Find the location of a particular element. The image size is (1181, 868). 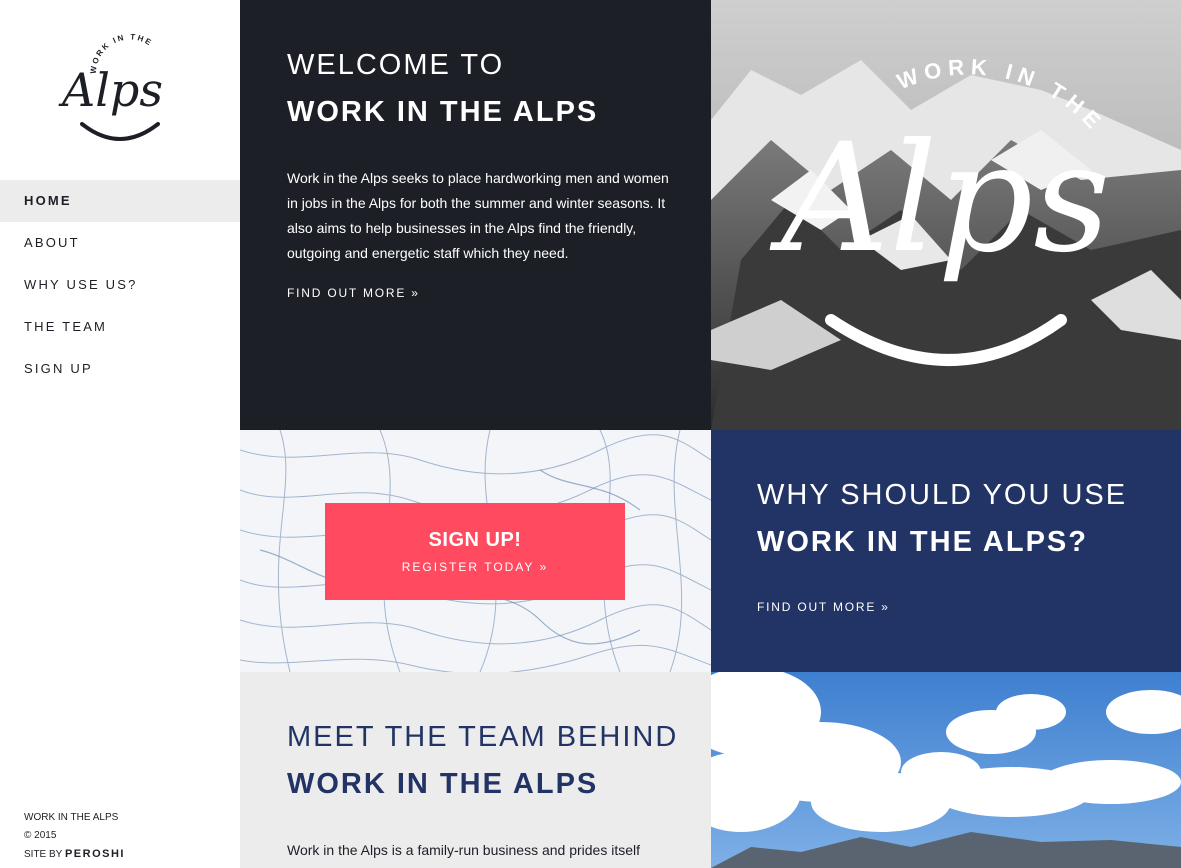

main-nav: HOME ABOUT WHY USE US? THE TEAM SIGN UP is located at coordinates (120, 285).